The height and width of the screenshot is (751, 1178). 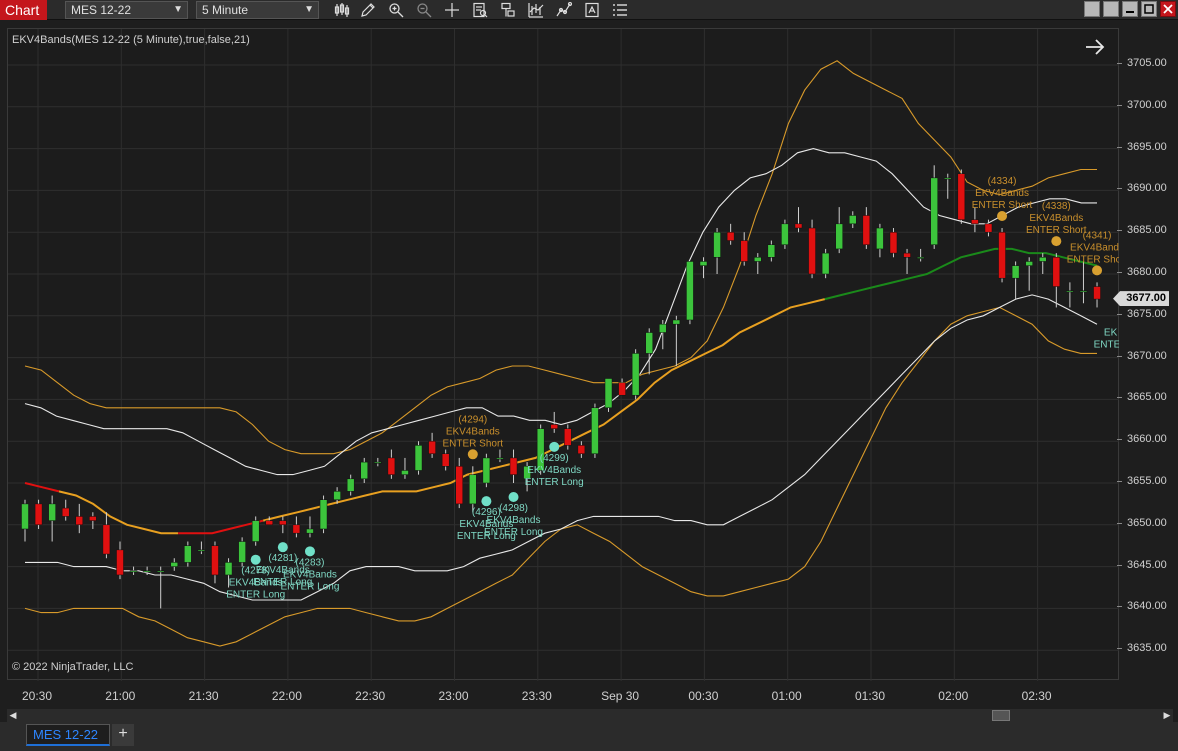 What do you see at coordinates (424, 10) in the screenshot?
I see `zoom-out-icon` at bounding box center [424, 10].